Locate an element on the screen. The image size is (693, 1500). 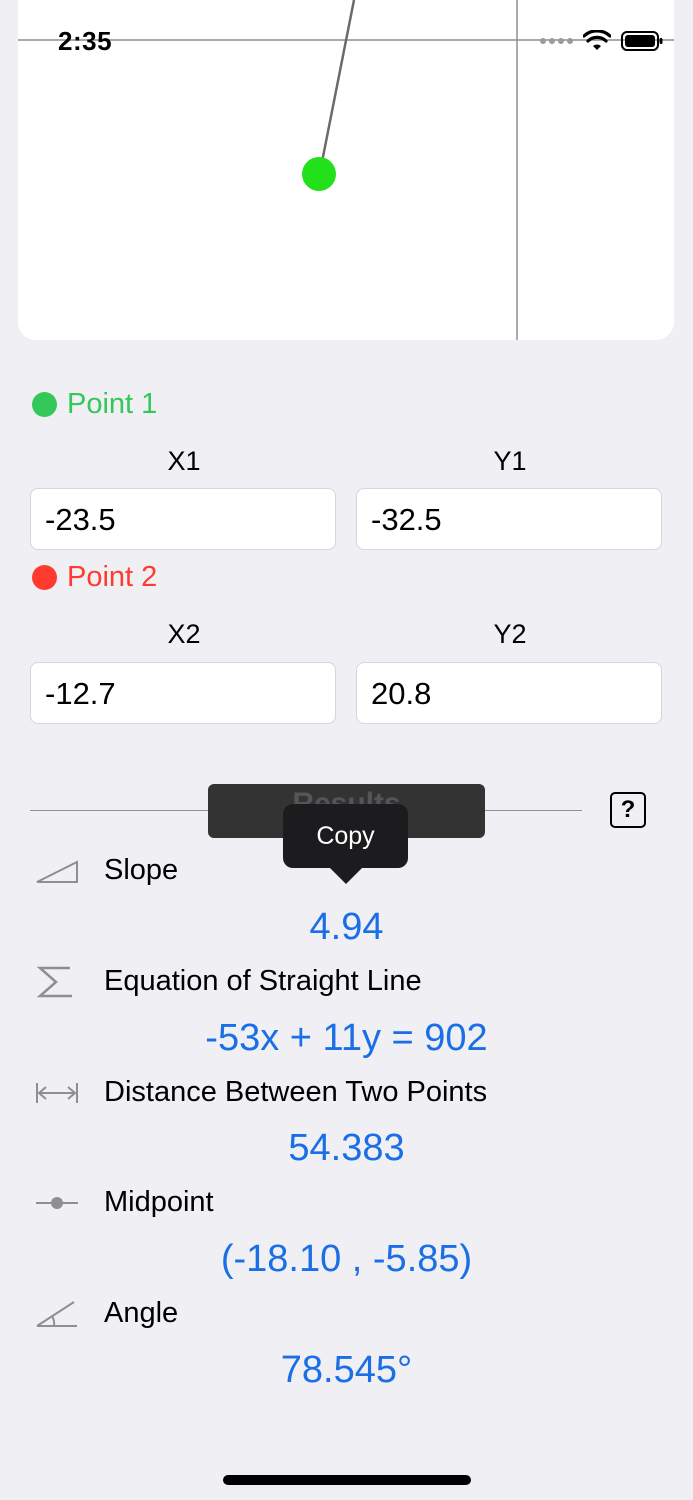
cellular-signal-icon is located at coordinates (556, 41).